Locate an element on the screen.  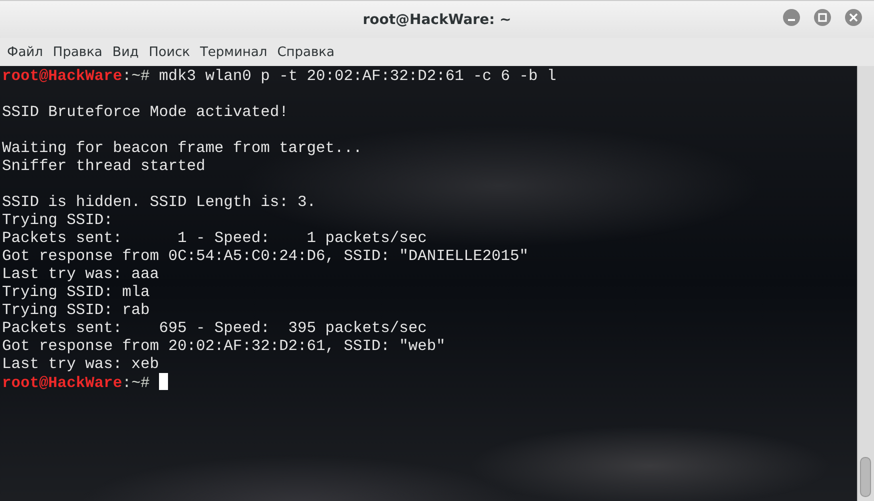
maximize-button is located at coordinates (822, 17).